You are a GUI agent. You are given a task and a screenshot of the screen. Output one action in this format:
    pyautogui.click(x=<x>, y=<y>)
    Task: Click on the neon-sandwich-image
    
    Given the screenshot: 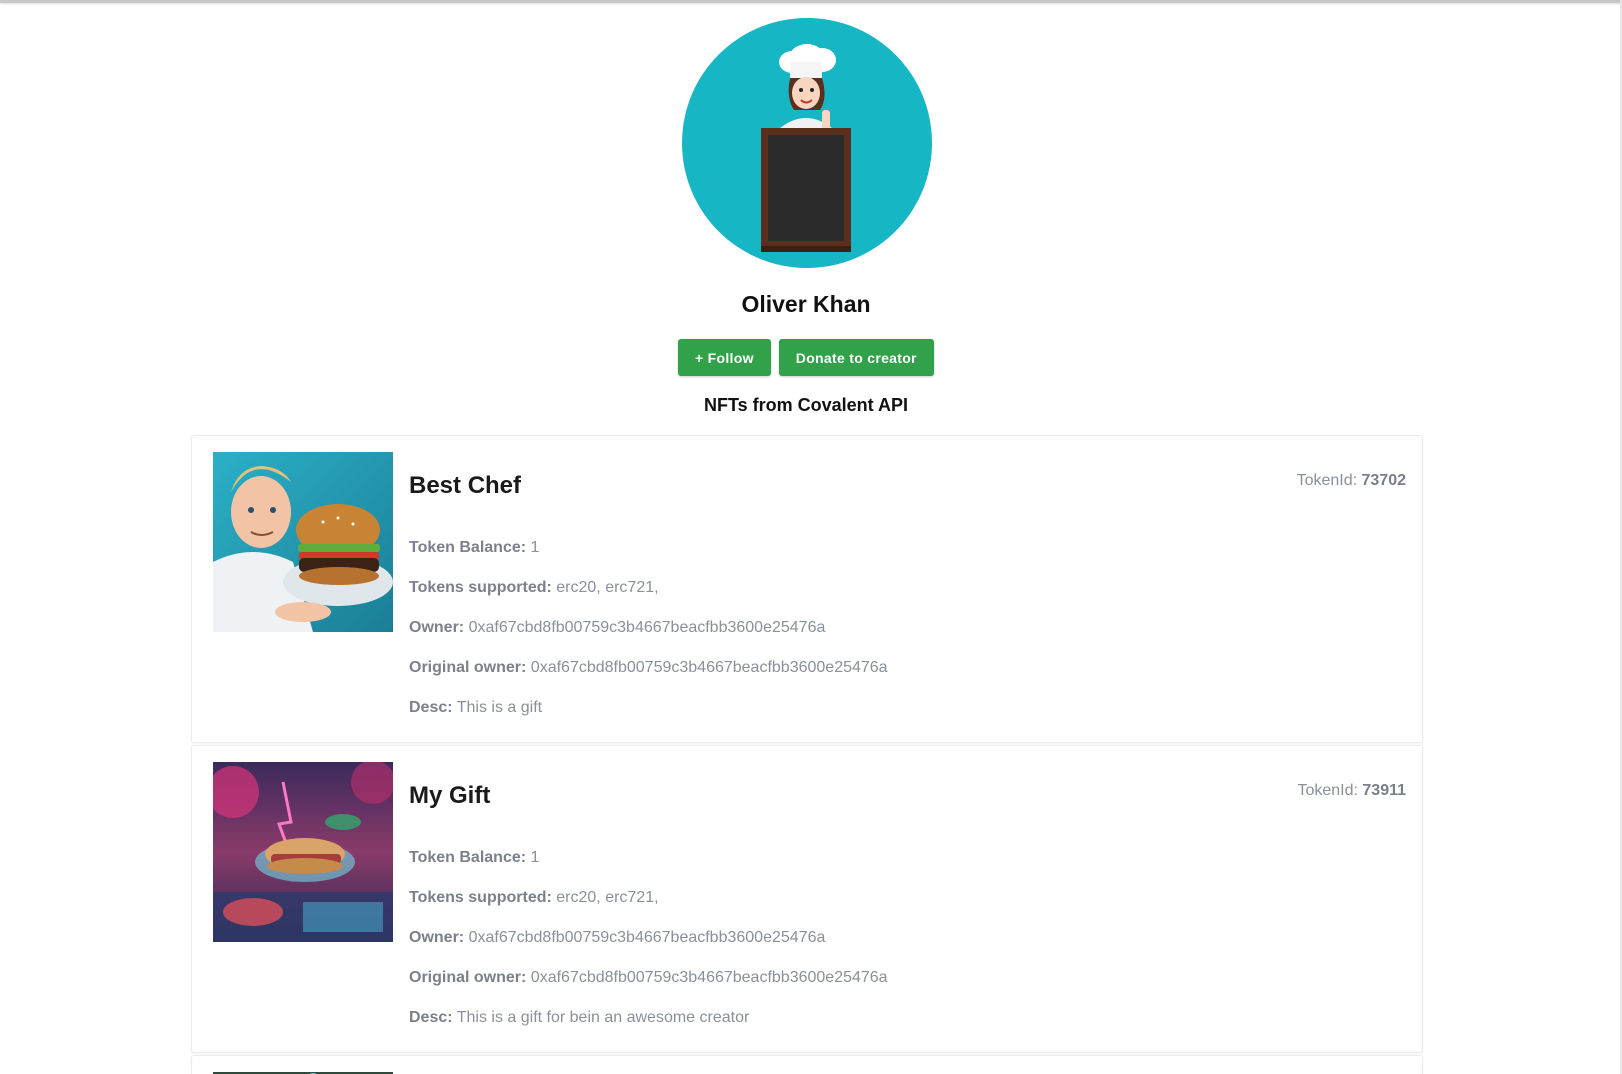 What is the action you would take?
    pyautogui.click(x=303, y=852)
    